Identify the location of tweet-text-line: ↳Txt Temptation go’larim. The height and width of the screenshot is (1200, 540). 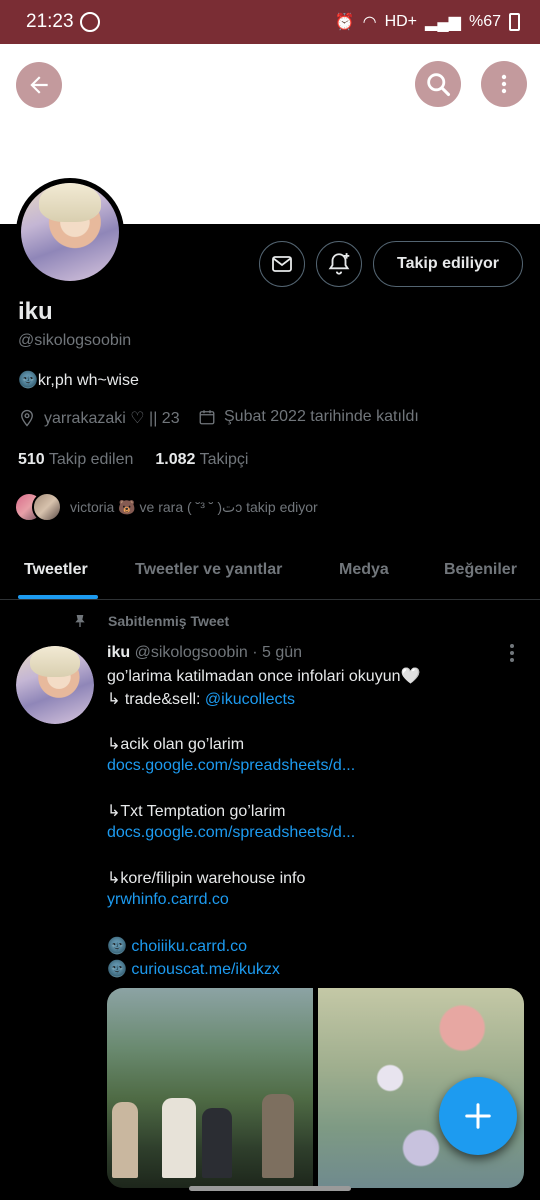
(196, 811).